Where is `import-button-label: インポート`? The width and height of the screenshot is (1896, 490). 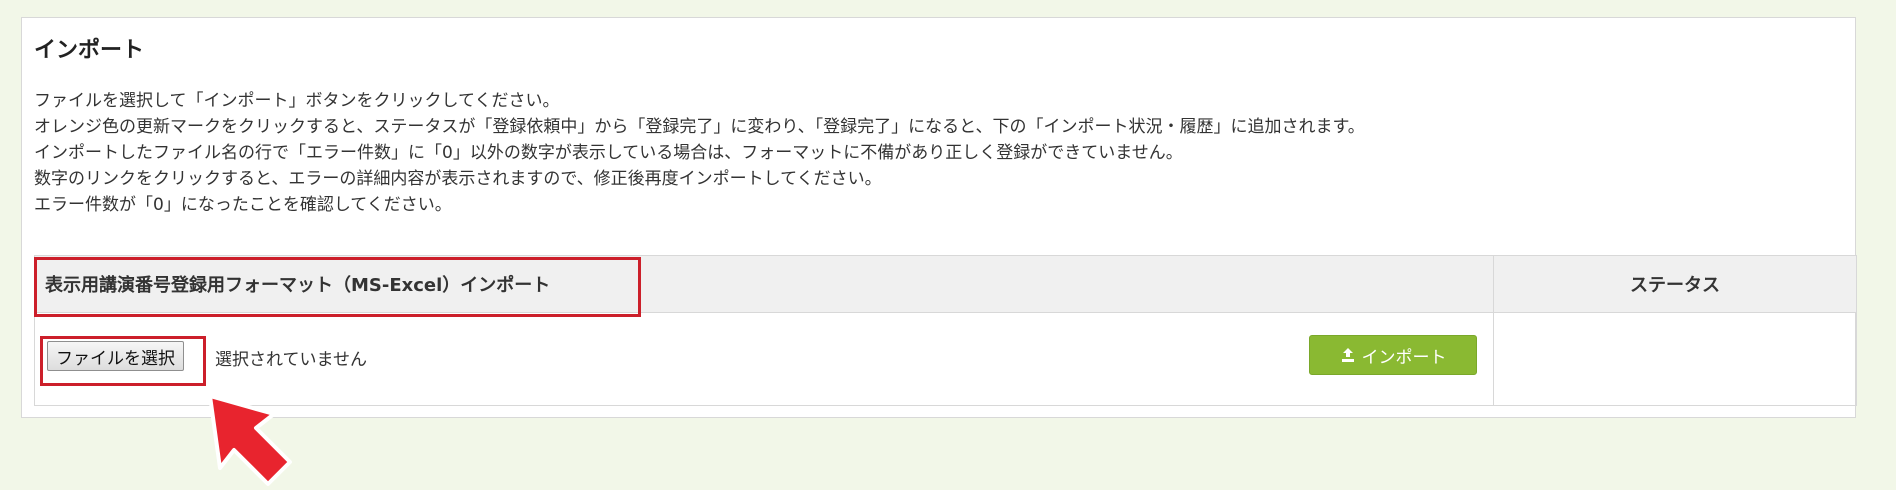
import-button-label: インポート is located at coordinates (1404, 357).